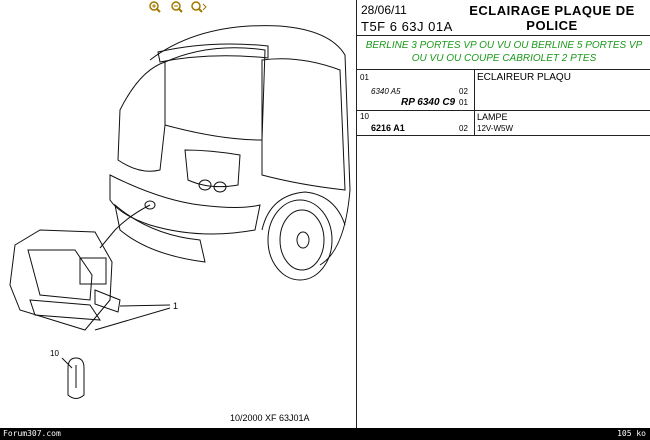 This screenshot has height=440, width=650. I want to click on section-title-line-2: POLICE, so click(552, 25).